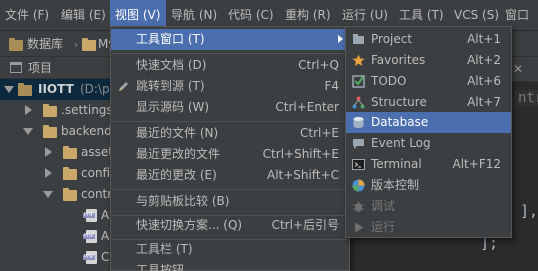  I want to click on tree-row-file-c: PHP C, so click(55, 257).